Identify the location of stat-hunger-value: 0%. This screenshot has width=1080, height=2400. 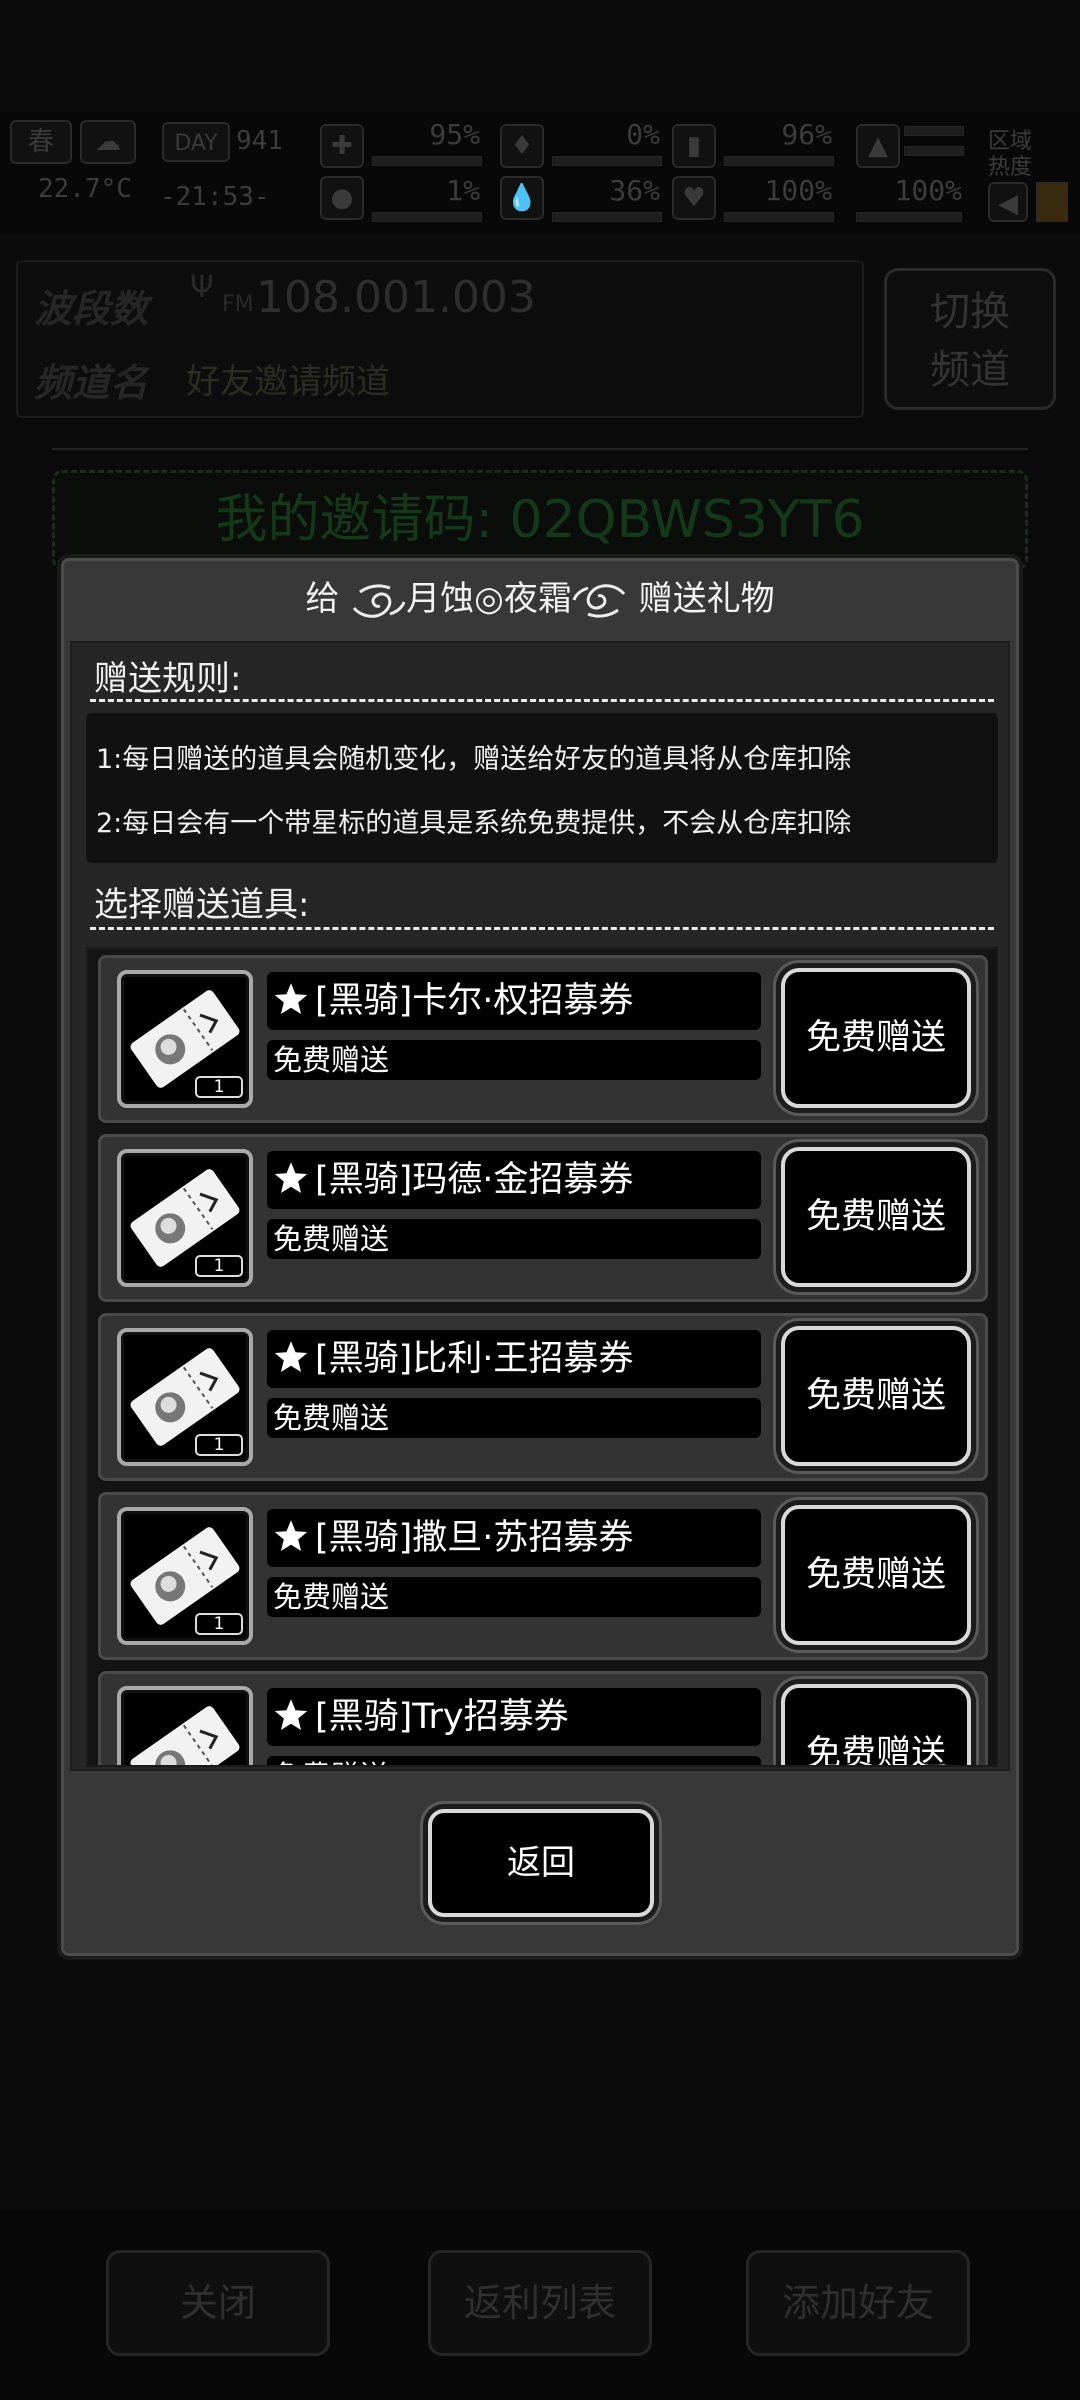
(643, 134).